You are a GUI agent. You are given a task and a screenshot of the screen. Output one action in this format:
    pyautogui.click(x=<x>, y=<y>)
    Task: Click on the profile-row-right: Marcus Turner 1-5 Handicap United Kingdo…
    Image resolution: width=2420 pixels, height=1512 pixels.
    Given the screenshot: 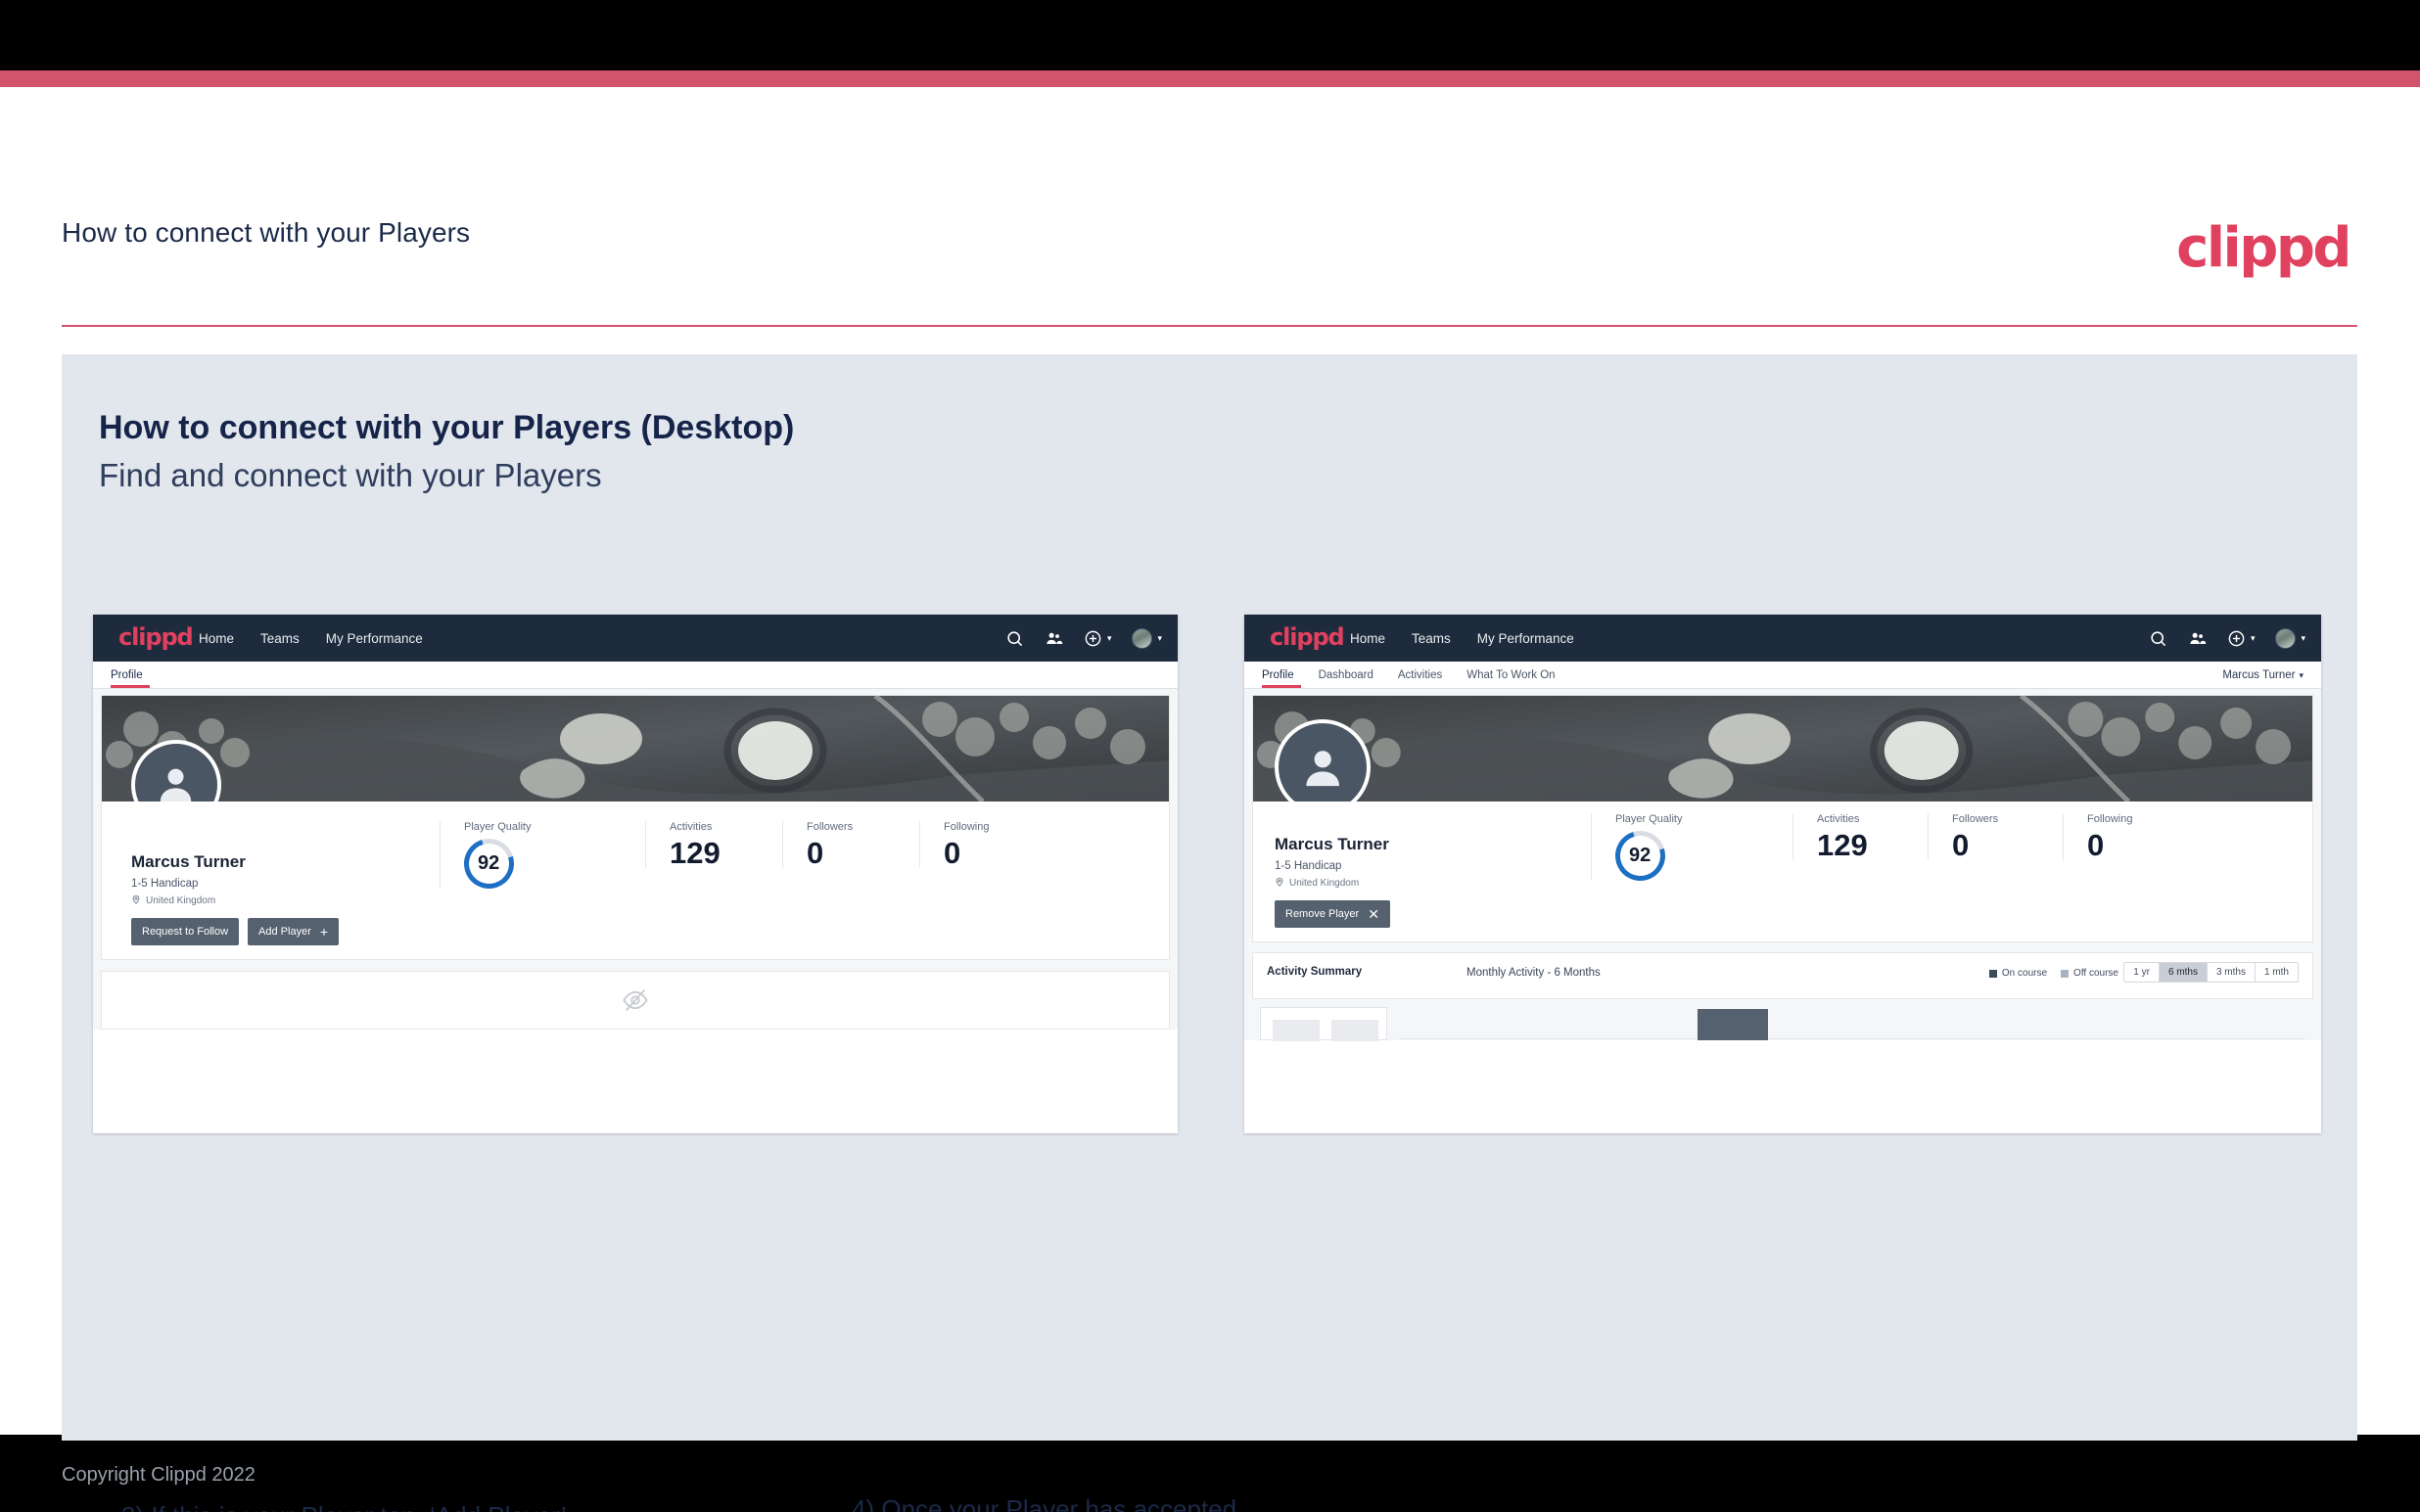 What is the action you would take?
    pyautogui.click(x=1782, y=871)
    